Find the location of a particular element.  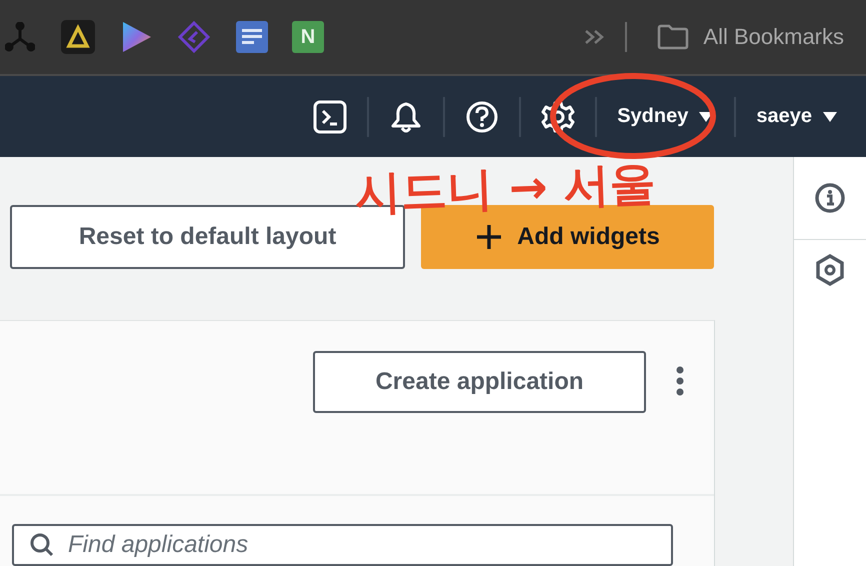

search-icon is located at coordinates (42, 545).